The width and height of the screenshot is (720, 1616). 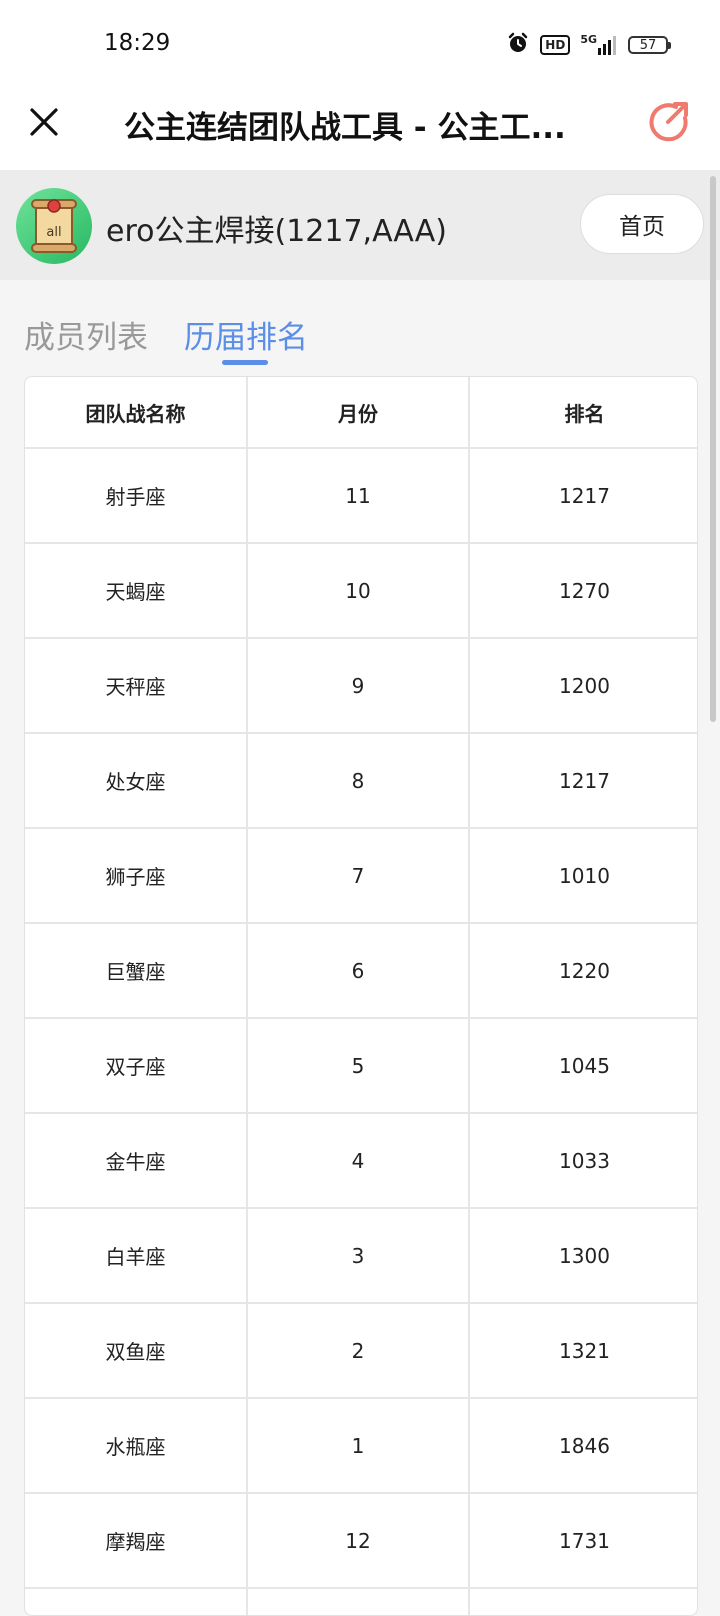 What do you see at coordinates (583, 1256) in the screenshot?
I see `cell-rank: 1300` at bounding box center [583, 1256].